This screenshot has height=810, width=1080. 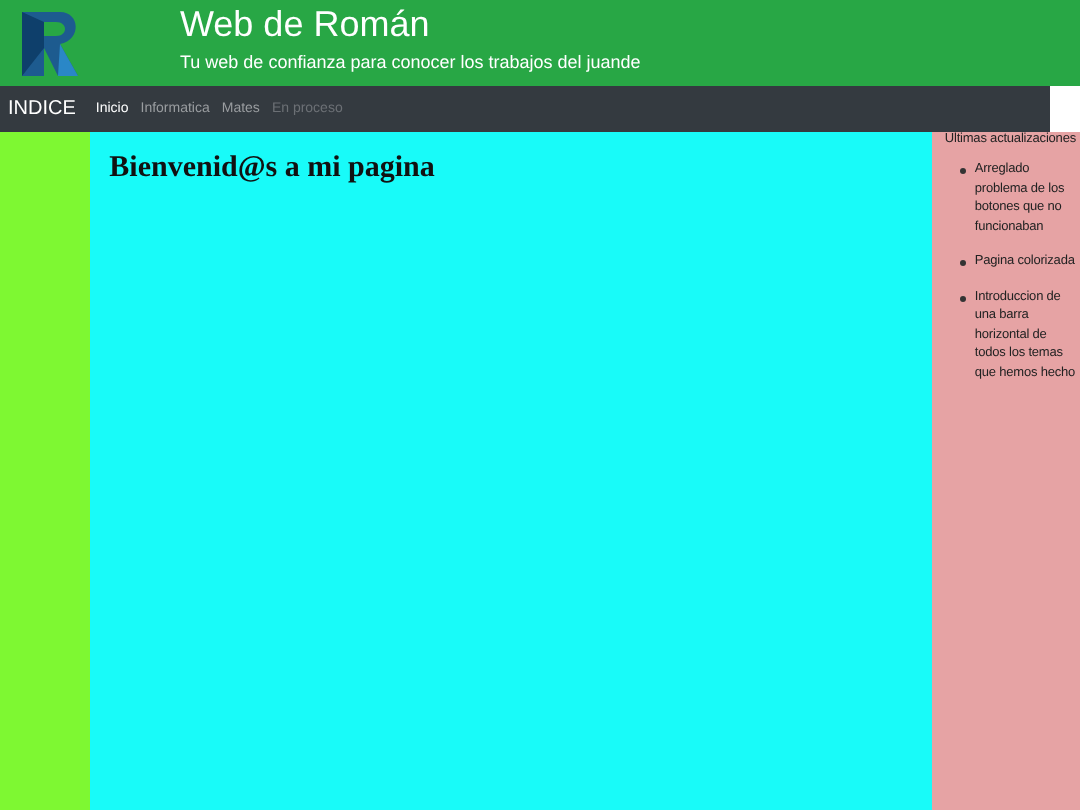 I want to click on site-subtitle: Tu web de confianza para conocer los trabajos del juande, so click(x=410, y=62).